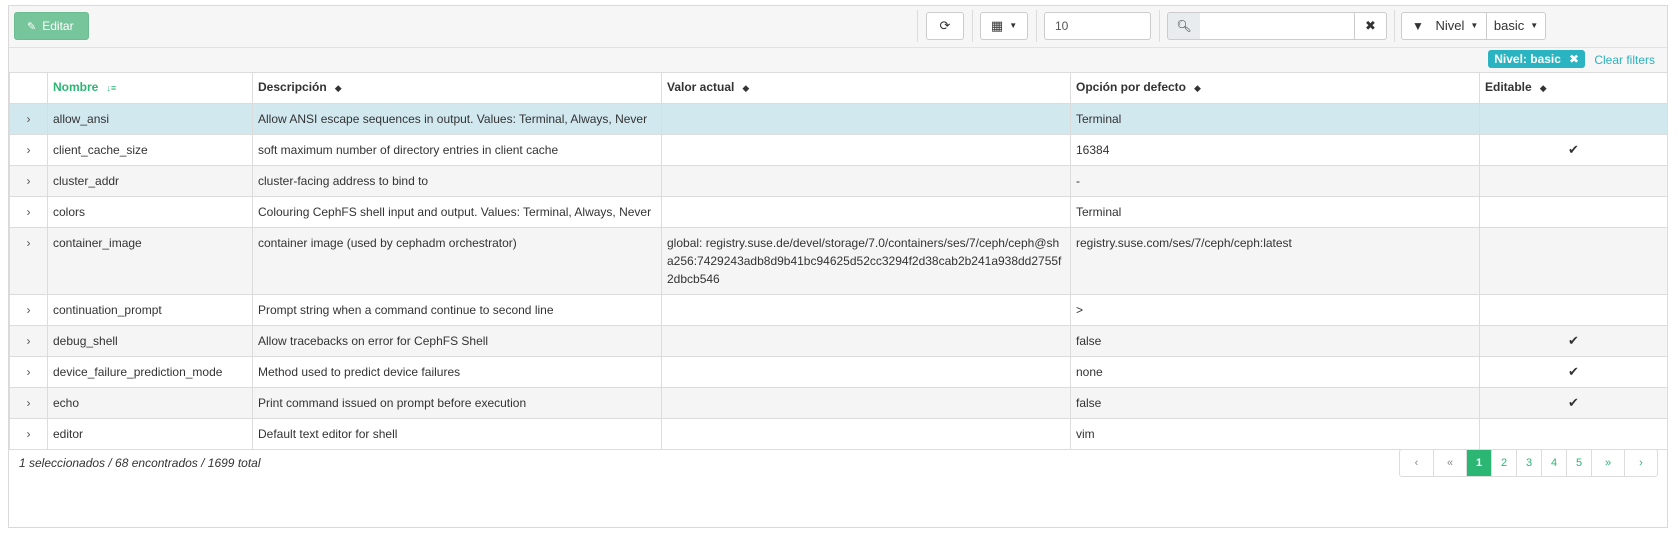 Image resolution: width=1678 pixels, height=540 pixels. What do you see at coordinates (1184, 26) in the screenshot?
I see `search-icon: 🔍︎` at bounding box center [1184, 26].